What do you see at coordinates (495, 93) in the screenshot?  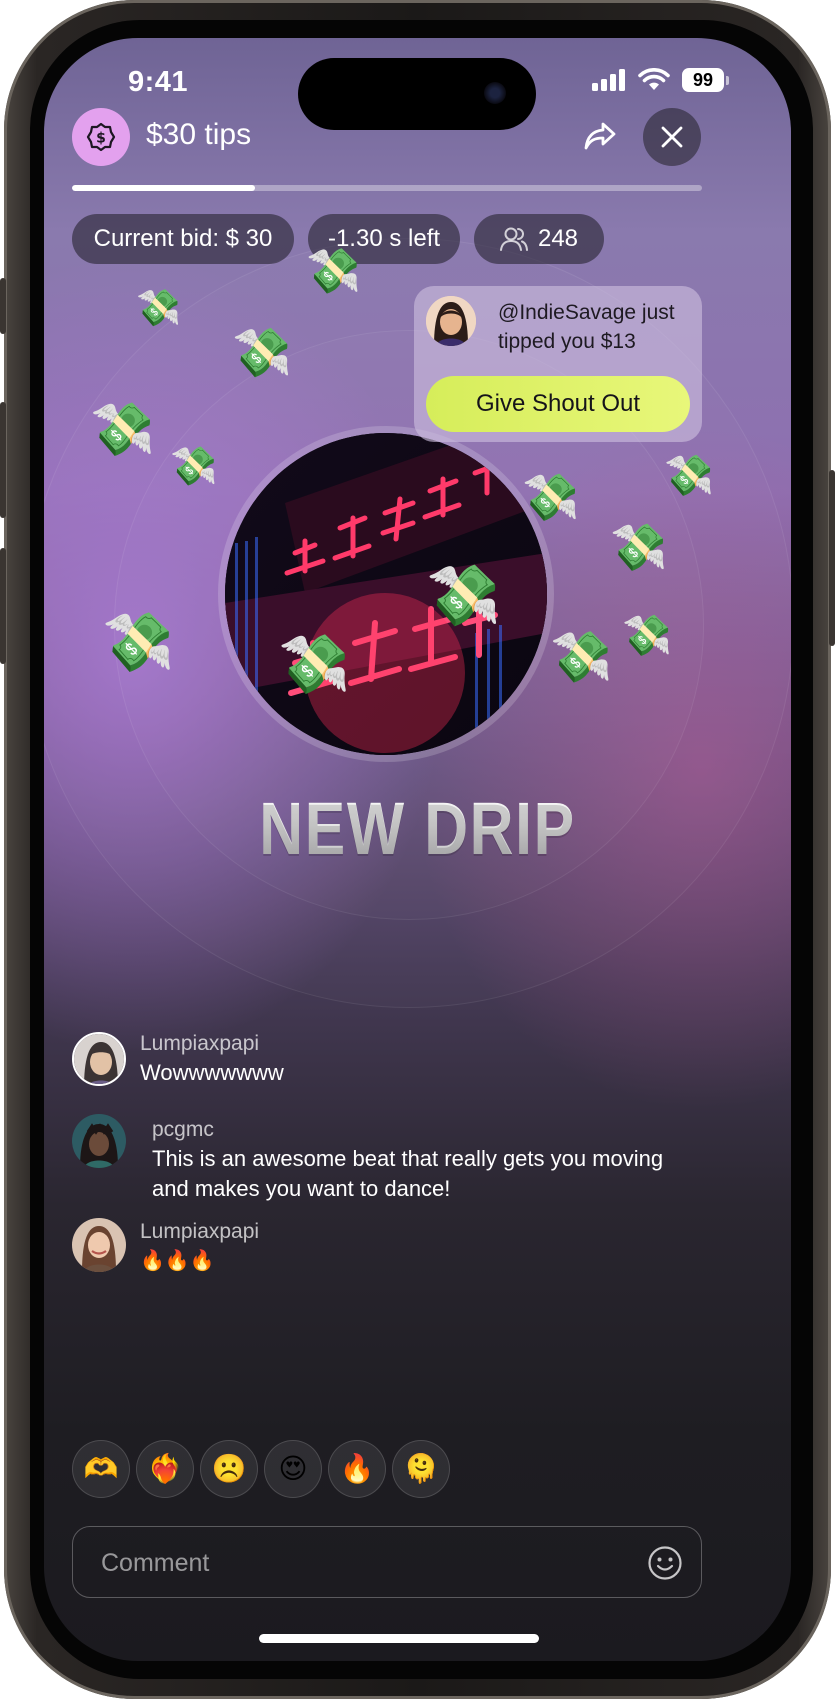 I see `camera-icon` at bounding box center [495, 93].